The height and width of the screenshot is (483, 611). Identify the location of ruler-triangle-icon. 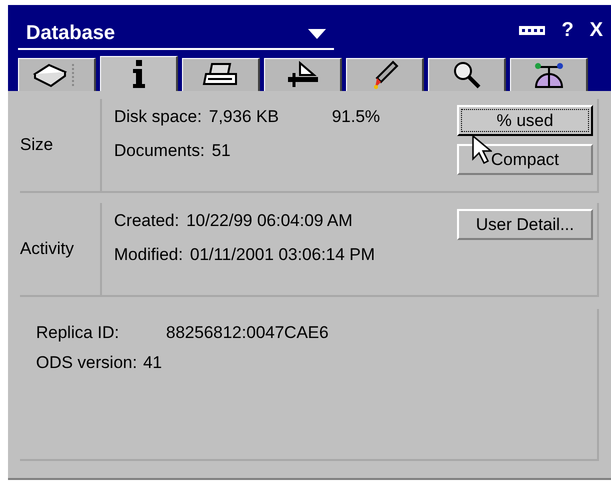
(303, 75).